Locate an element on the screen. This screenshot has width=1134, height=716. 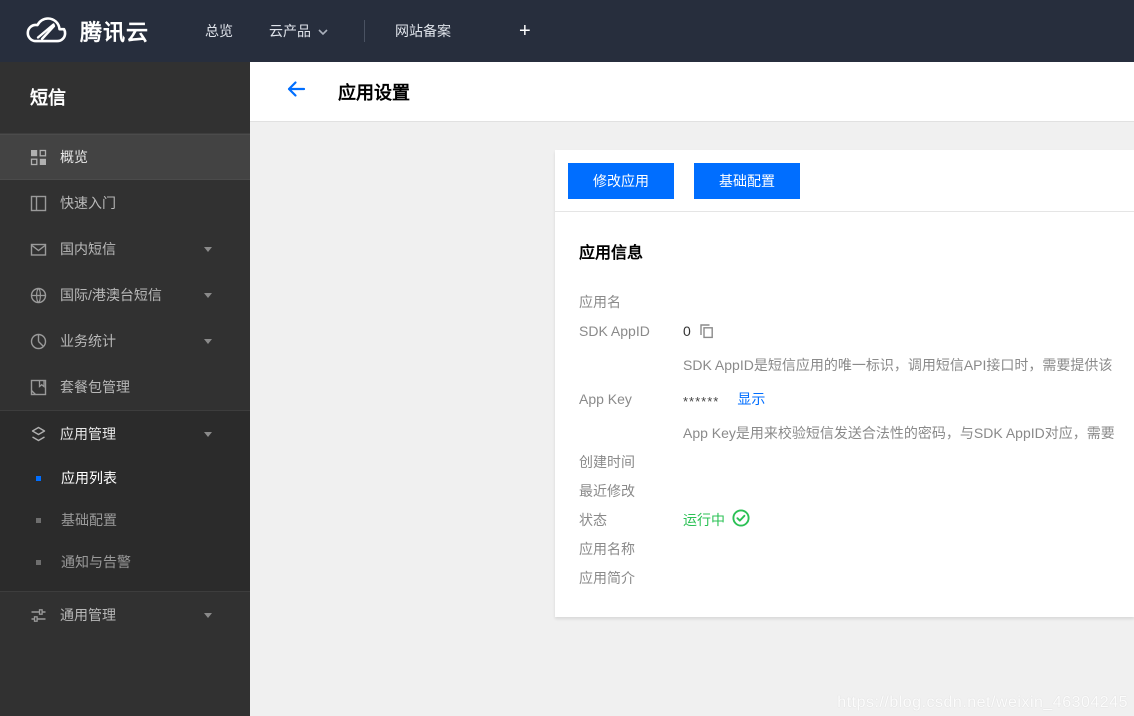
field-label: 最近修改 is located at coordinates (607, 490).